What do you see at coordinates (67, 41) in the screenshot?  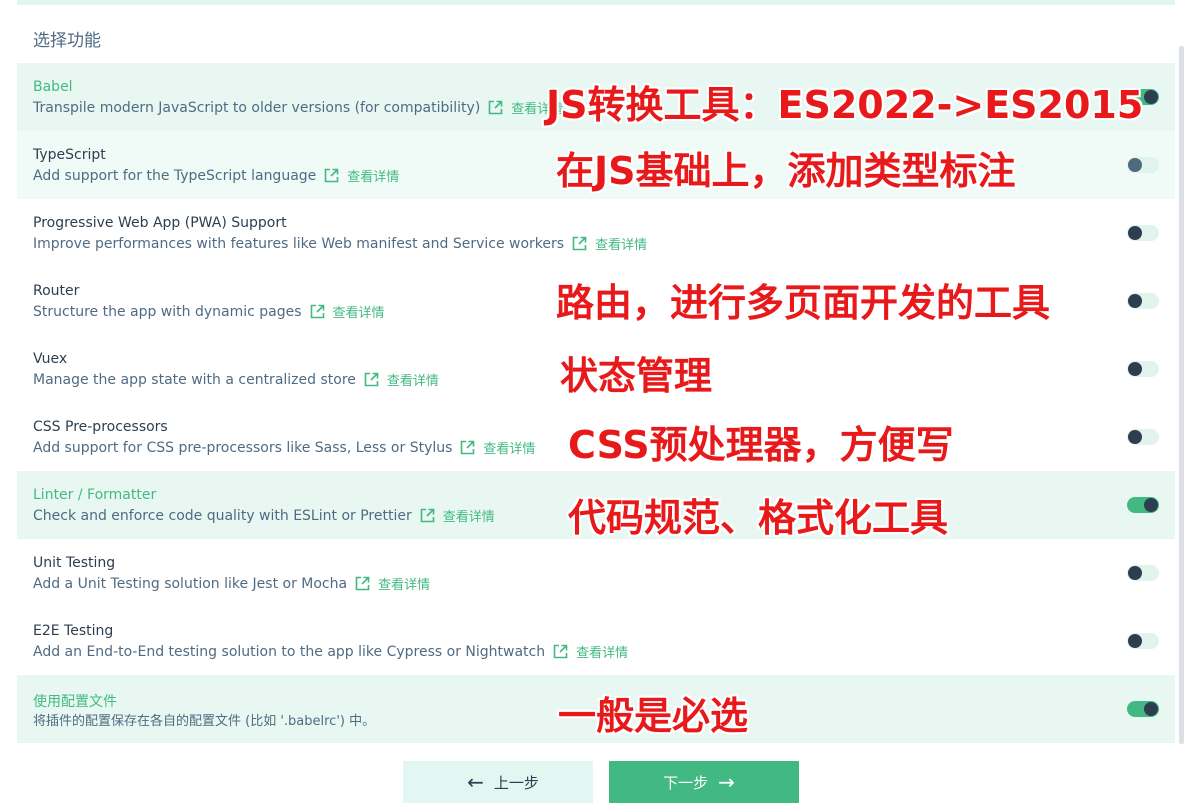 I see `section-title: 选择功能` at bounding box center [67, 41].